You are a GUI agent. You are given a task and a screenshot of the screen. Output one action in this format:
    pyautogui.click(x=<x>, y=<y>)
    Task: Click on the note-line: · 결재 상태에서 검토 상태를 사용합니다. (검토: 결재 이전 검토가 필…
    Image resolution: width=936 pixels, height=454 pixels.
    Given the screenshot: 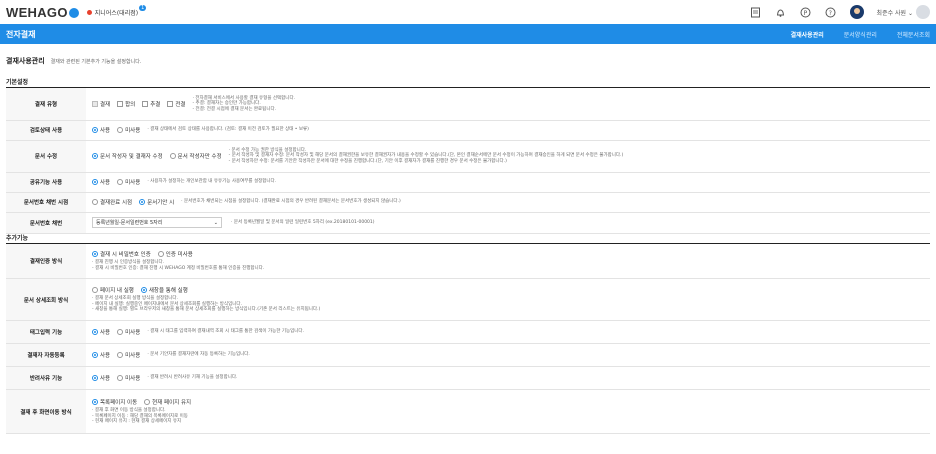 What is the action you would take?
    pyautogui.click(x=228, y=130)
    